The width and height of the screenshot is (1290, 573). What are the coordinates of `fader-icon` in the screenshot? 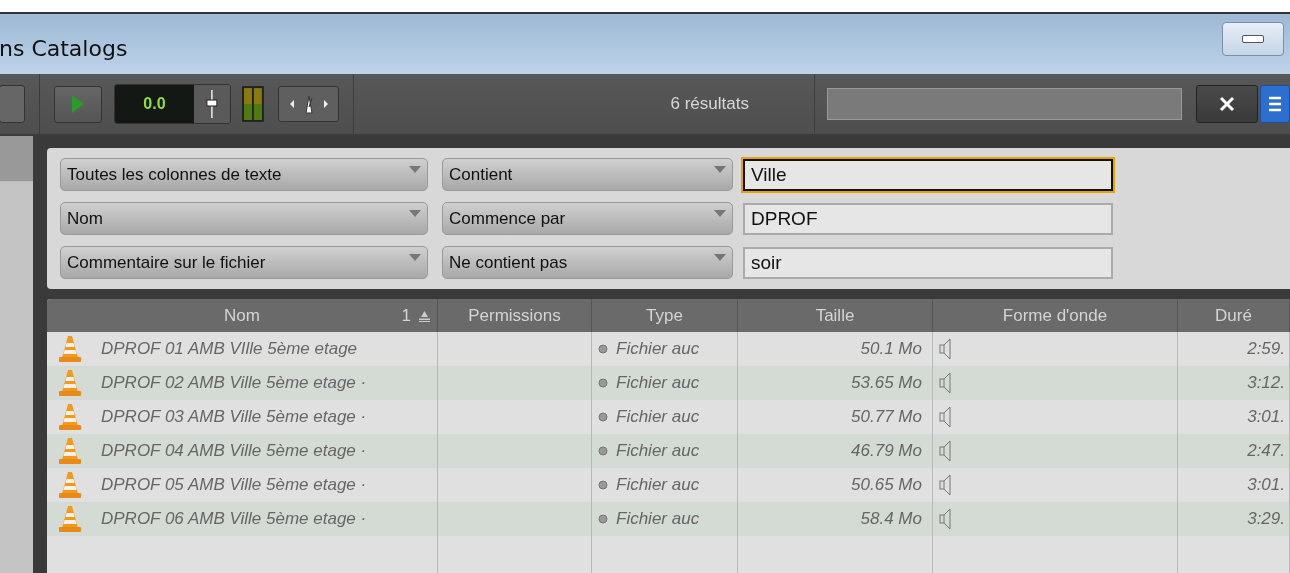 It's located at (212, 104).